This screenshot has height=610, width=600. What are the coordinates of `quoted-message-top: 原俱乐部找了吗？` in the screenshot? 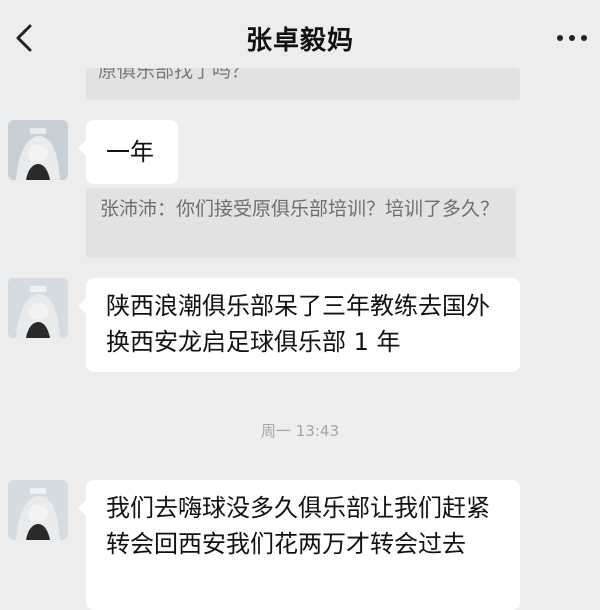 It's located at (303, 84).